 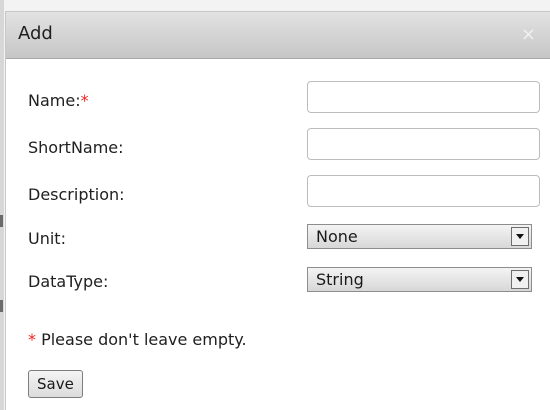 What do you see at coordinates (141, 339) in the screenshot?
I see `note-text: Please don't leave empty.` at bounding box center [141, 339].